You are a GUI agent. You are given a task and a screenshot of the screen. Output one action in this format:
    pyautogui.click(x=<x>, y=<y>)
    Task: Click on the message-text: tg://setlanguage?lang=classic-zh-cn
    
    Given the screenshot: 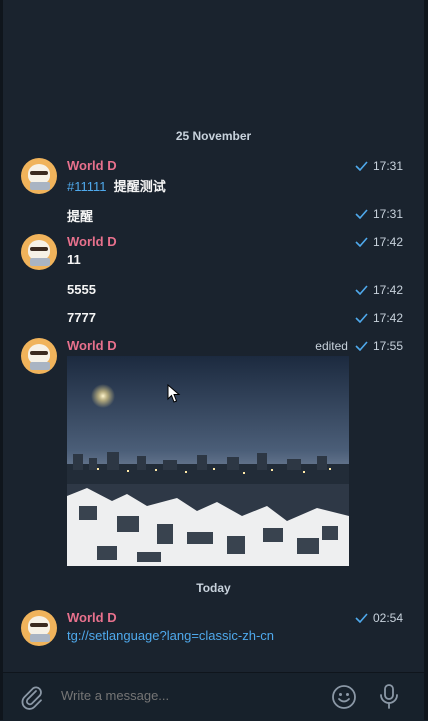 What is the action you would take?
    pyautogui.click(x=170, y=635)
    